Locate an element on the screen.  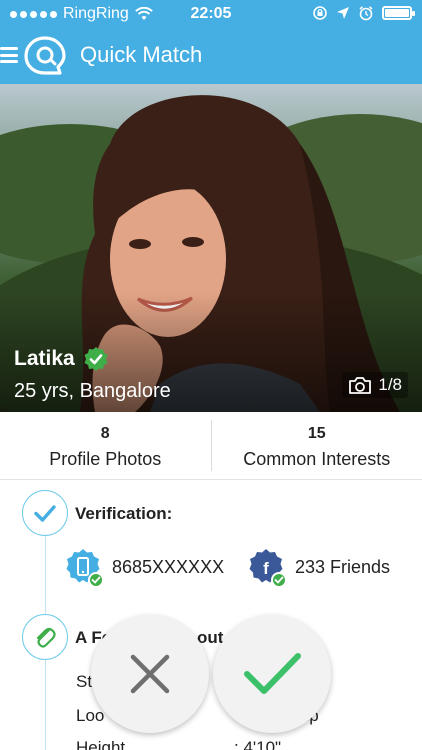
profile-name-row: Latika is located at coordinates (61, 359).